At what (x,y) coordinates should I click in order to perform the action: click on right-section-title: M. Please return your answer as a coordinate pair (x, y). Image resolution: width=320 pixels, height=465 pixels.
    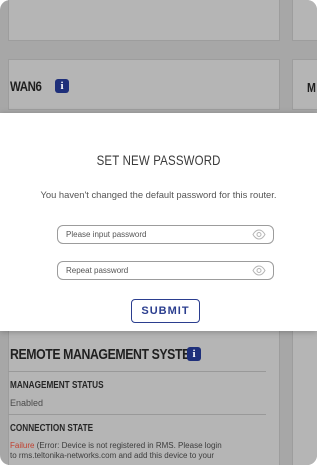
    Looking at the image, I should click on (311, 87).